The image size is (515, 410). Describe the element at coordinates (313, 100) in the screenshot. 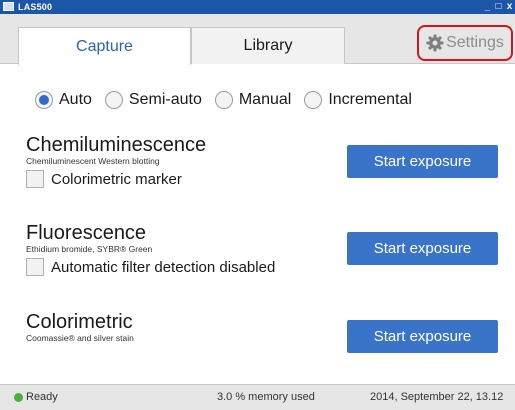

I see `mode-incremental-radio` at that location.